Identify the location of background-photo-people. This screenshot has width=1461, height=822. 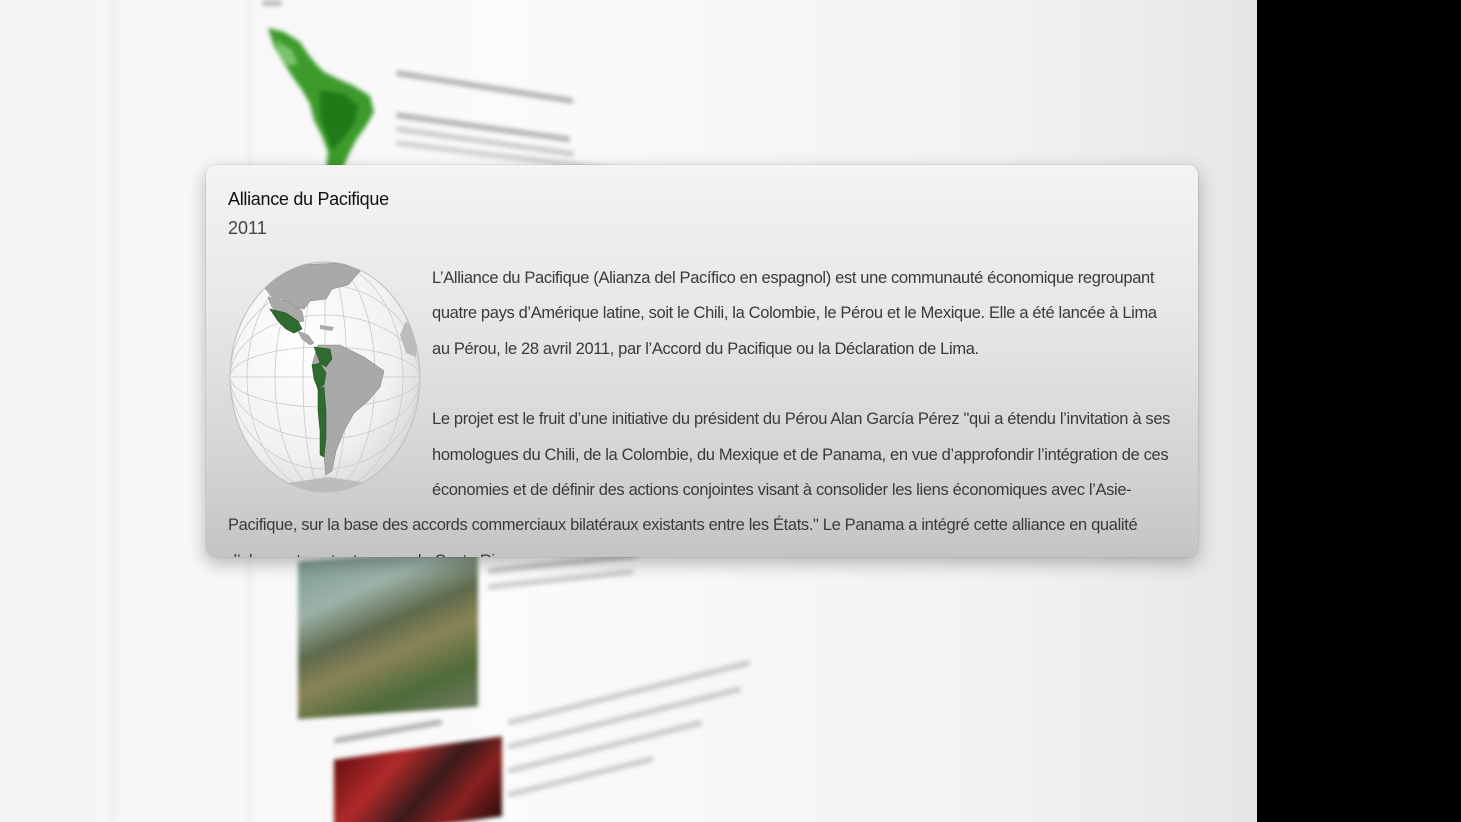
(418, 779).